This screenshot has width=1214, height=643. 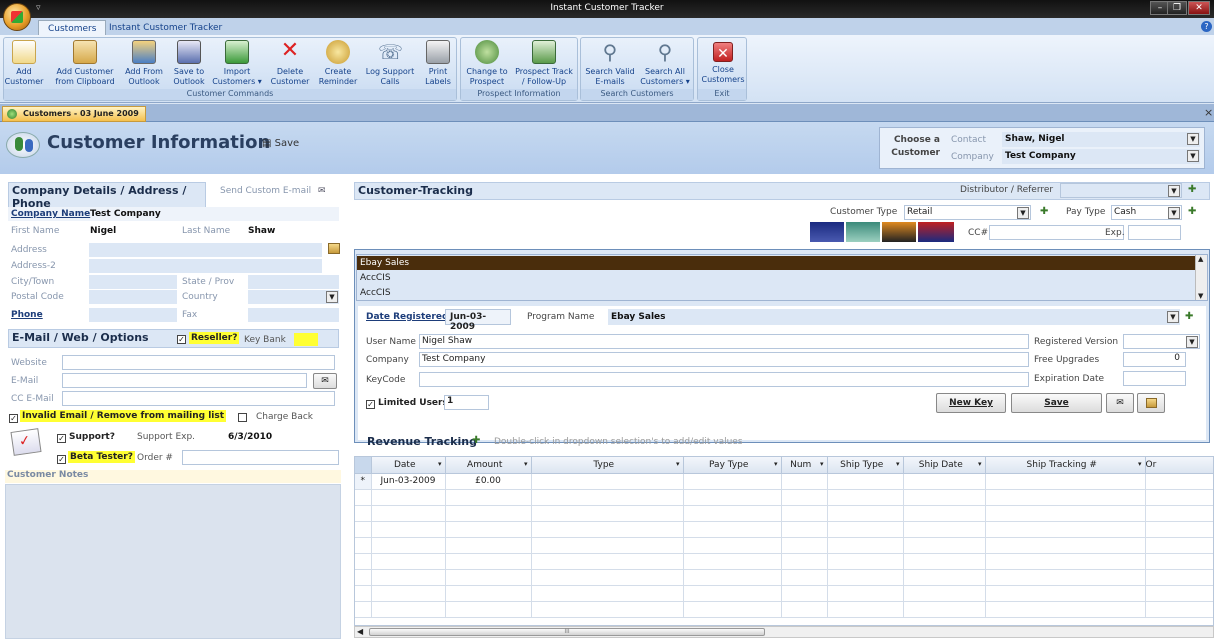 I want to click on help-icon: ?, so click(x=1206, y=26).